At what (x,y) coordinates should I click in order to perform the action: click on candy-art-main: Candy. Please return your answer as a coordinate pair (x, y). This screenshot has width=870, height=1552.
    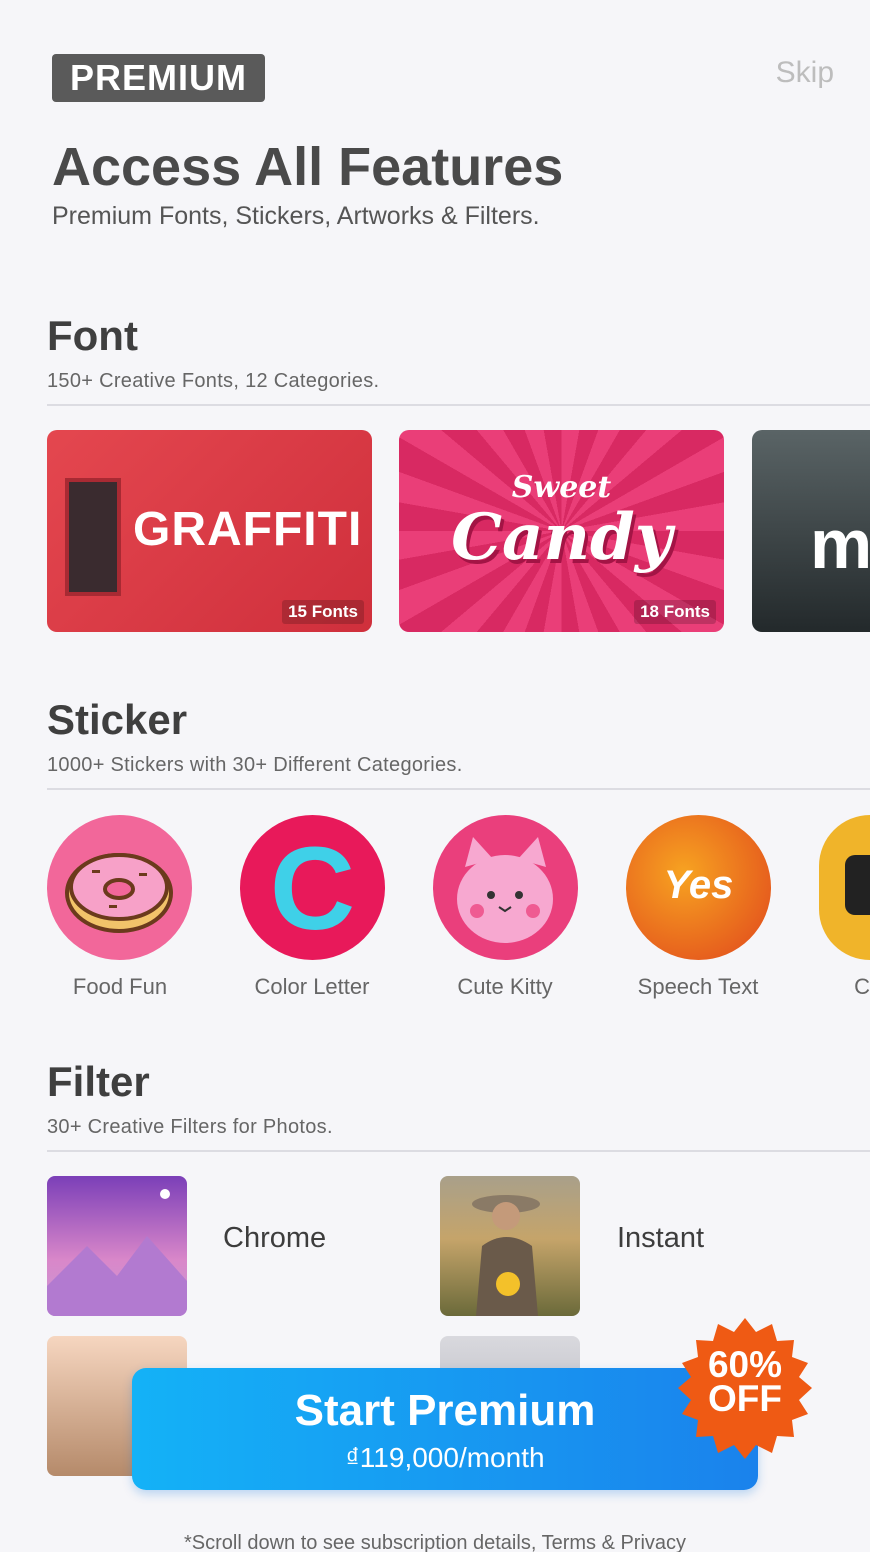
    Looking at the image, I should click on (561, 537).